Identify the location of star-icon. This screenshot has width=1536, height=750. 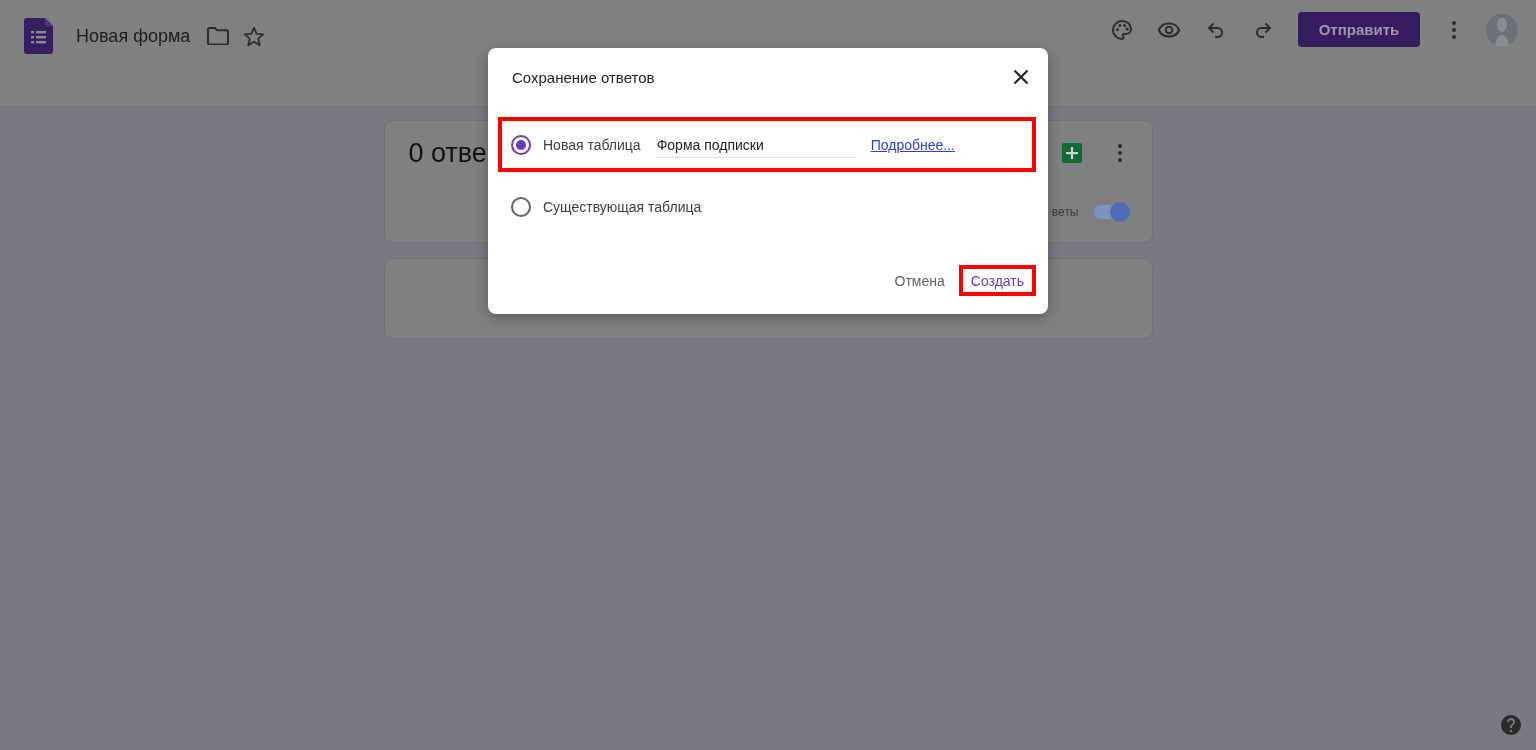
(254, 36).